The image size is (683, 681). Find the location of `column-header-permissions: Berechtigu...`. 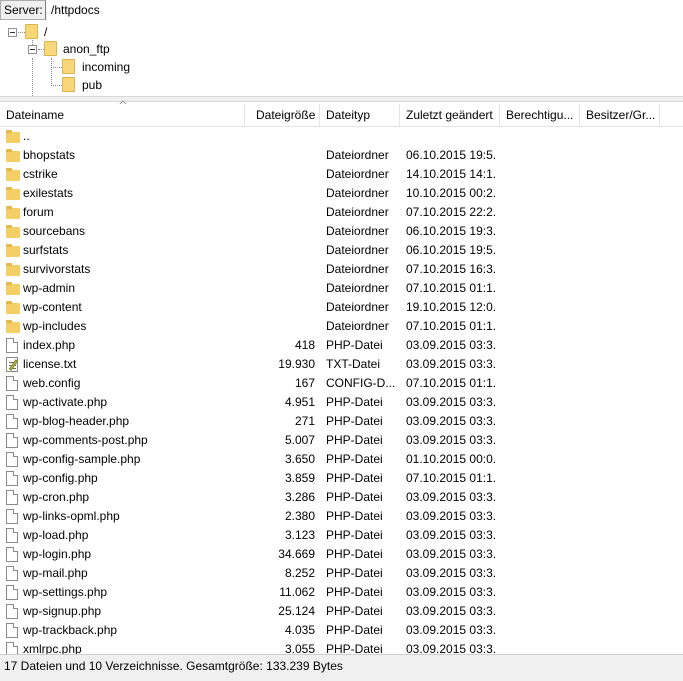

column-header-permissions: Berechtigu... is located at coordinates (540, 115).